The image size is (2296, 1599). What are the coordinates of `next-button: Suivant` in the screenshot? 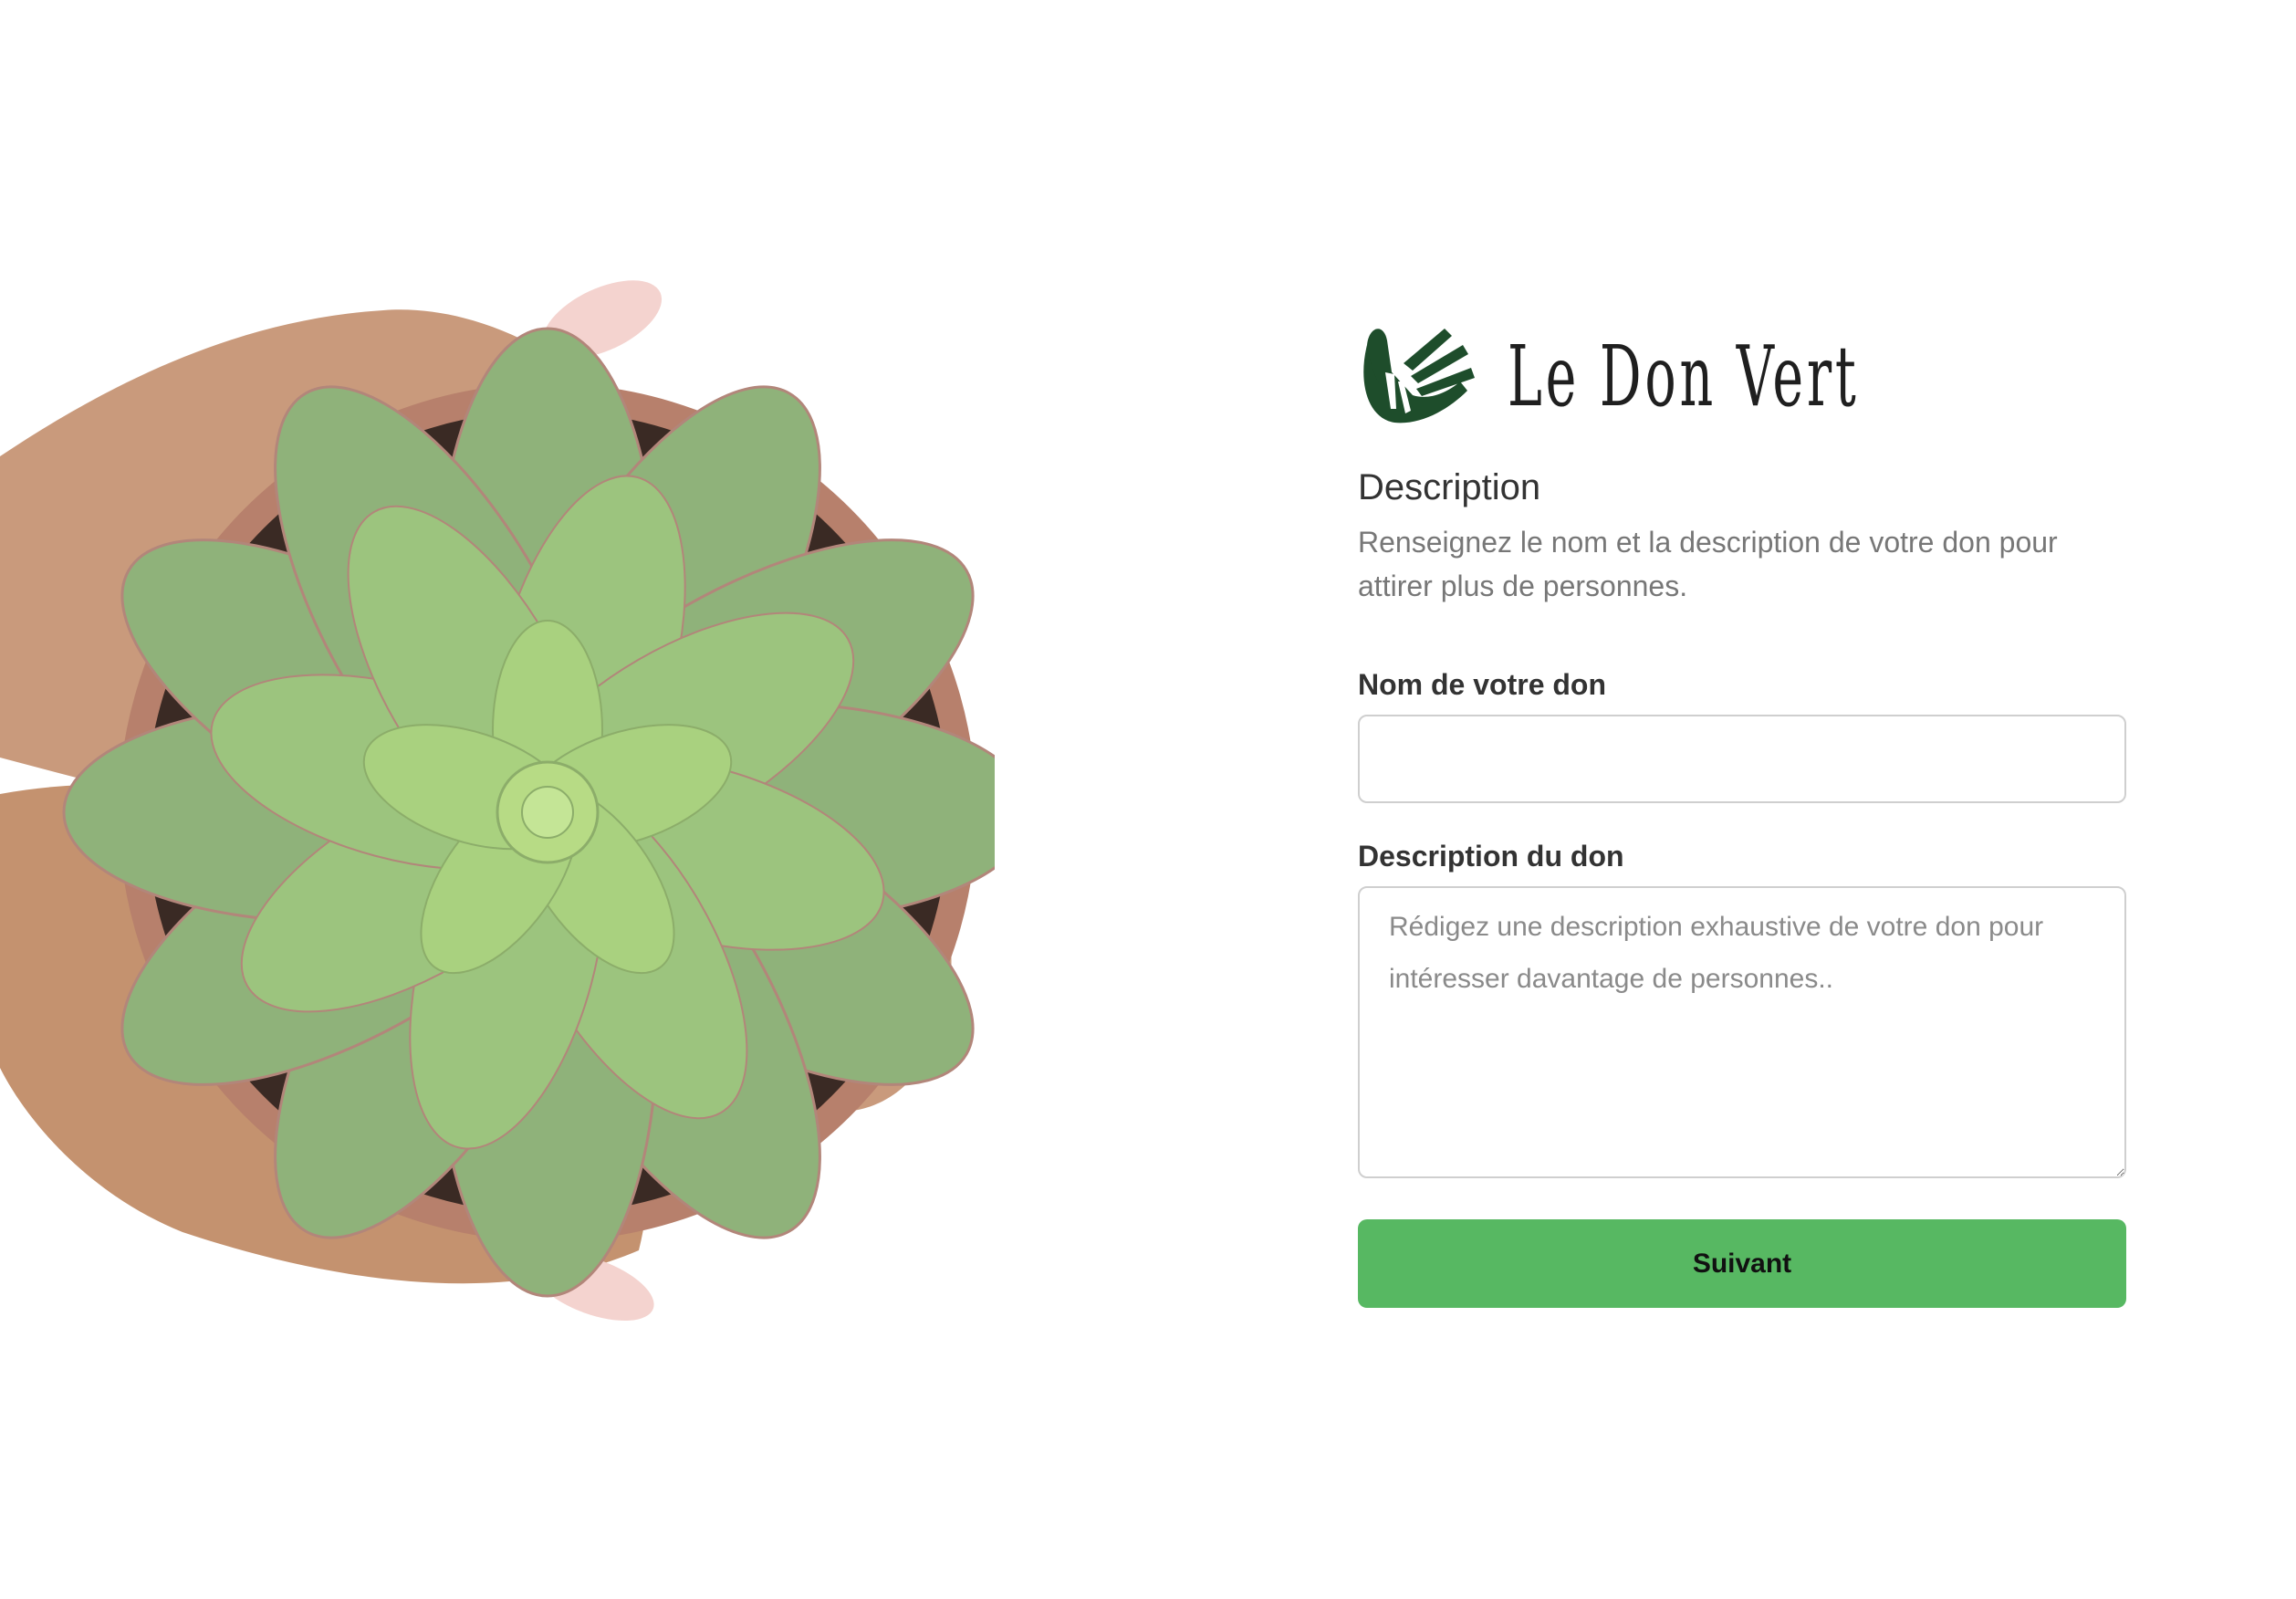 It's located at (1742, 1263).